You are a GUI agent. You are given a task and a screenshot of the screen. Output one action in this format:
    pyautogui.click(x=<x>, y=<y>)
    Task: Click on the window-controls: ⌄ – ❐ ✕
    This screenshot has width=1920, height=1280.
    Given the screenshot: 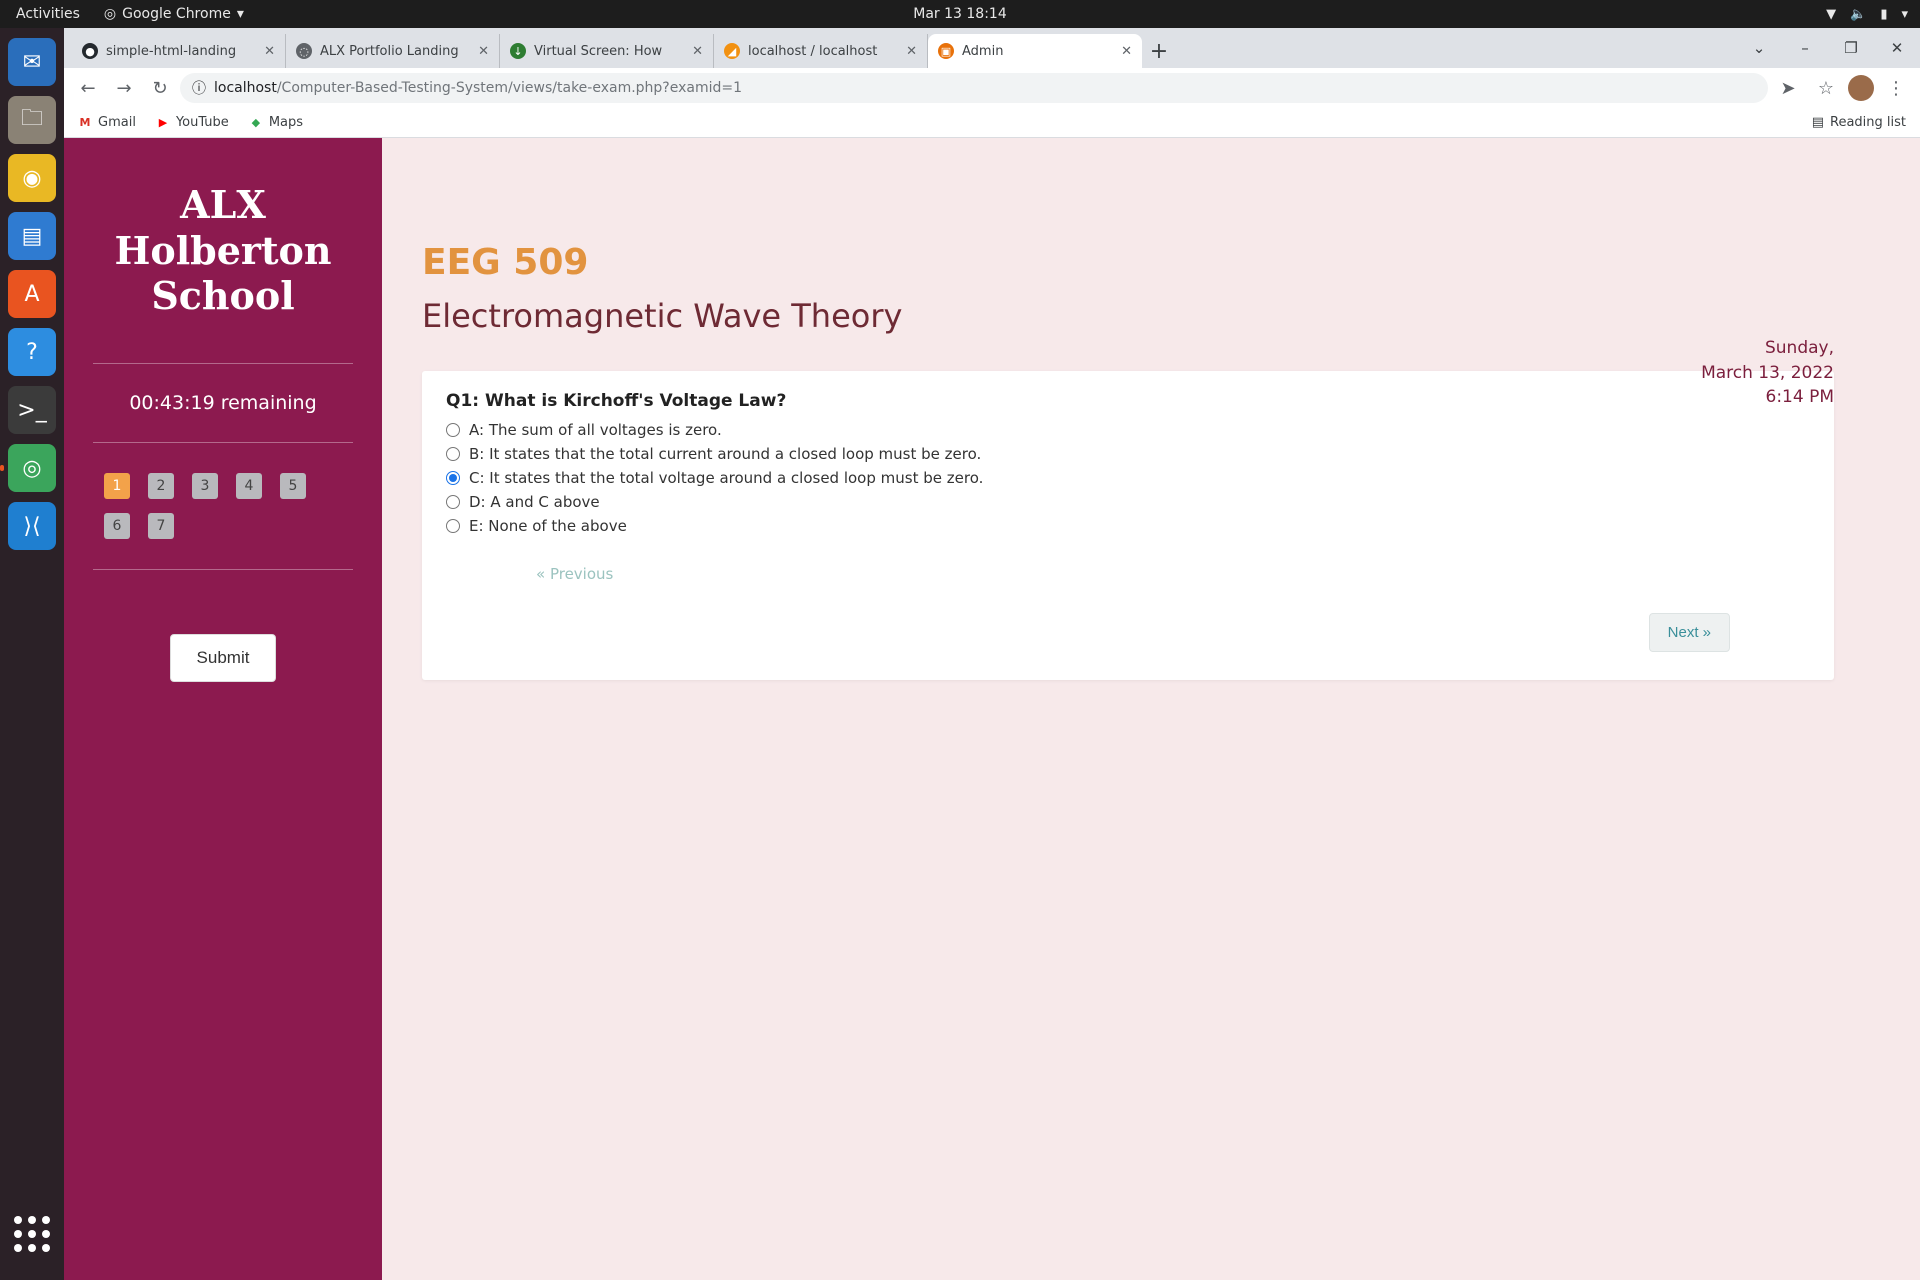 What is the action you would take?
    pyautogui.click(x=1828, y=48)
    